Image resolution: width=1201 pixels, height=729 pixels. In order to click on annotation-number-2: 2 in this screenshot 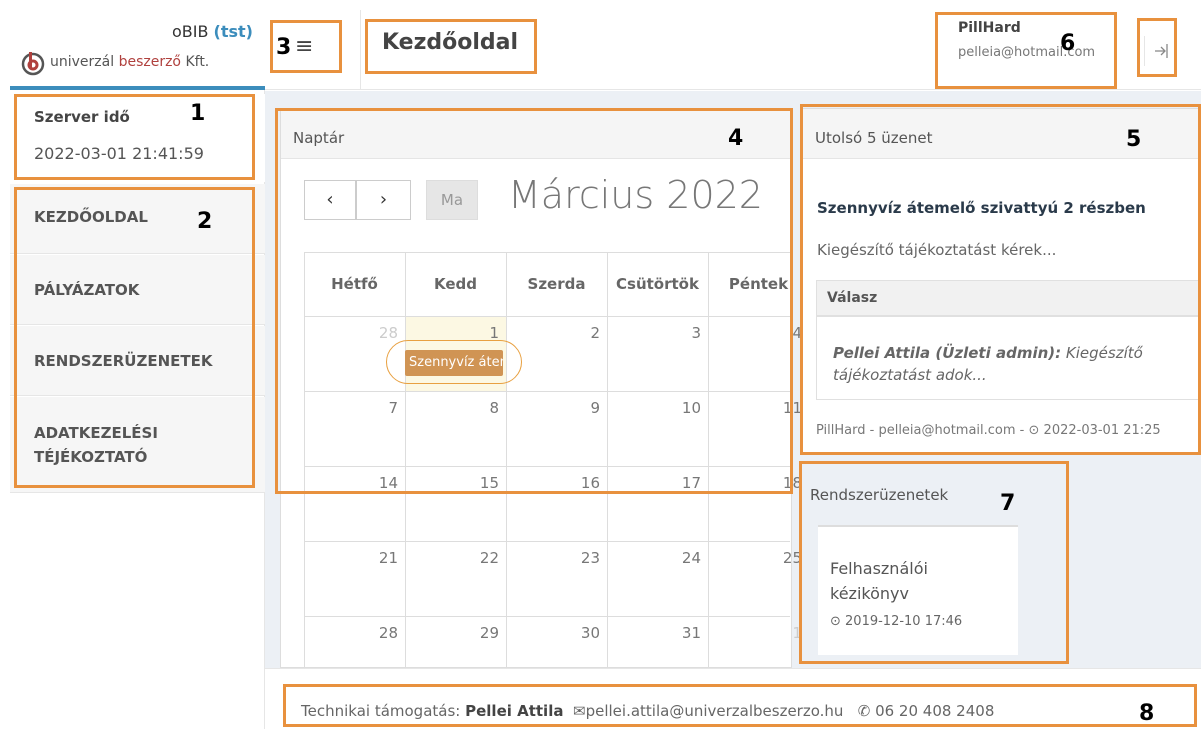, I will do `click(205, 221)`.